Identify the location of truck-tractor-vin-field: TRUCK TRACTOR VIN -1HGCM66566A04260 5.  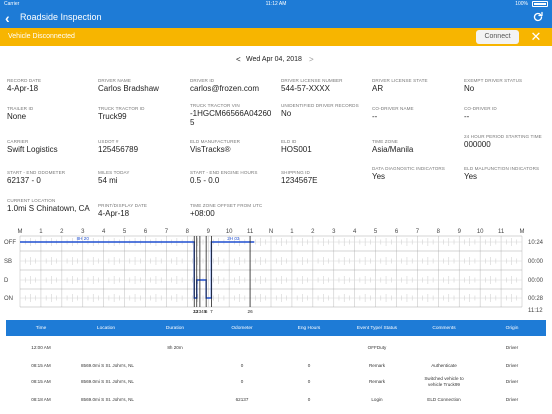
(233, 115).